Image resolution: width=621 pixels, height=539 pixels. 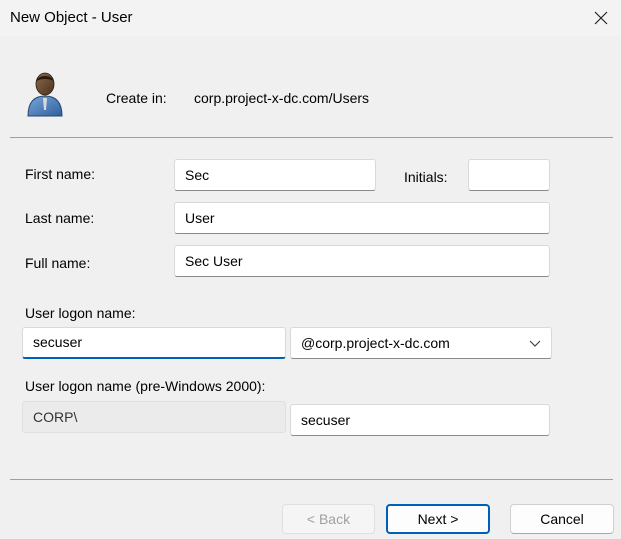 I want to click on logon-name-label: User logon name:, so click(x=80, y=313).